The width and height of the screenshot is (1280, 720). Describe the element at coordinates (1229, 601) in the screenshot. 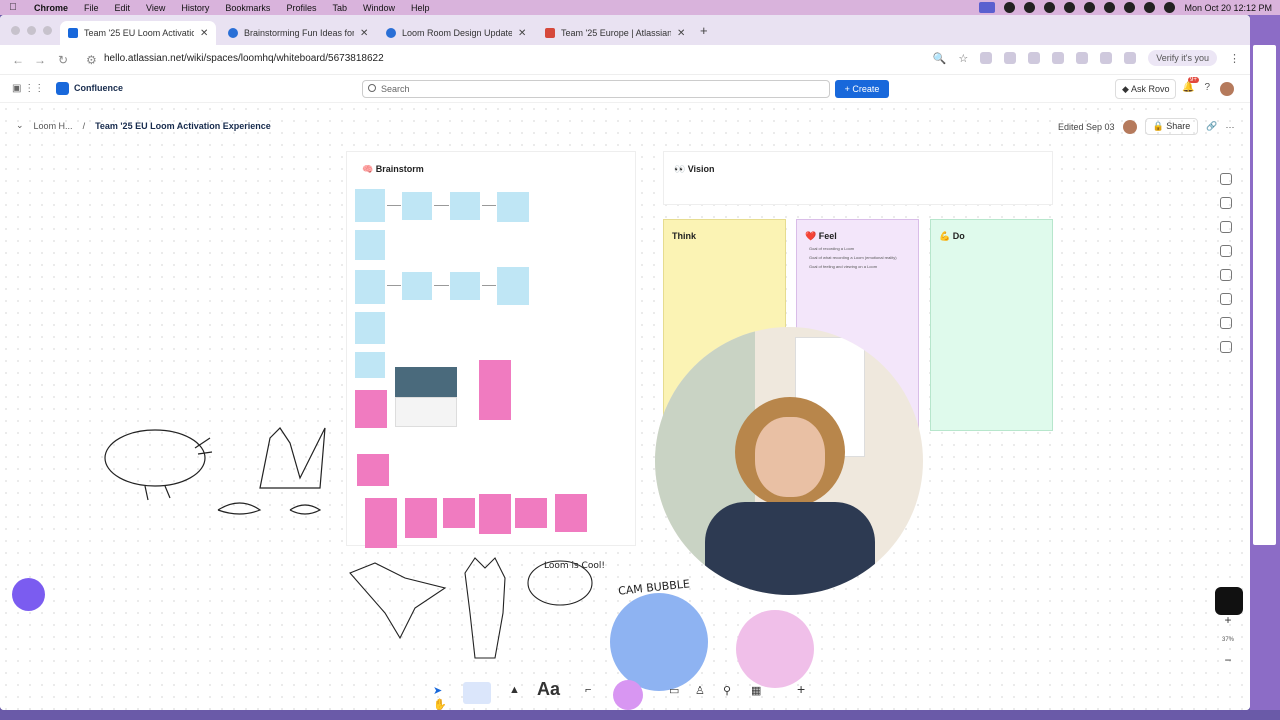

I see `loom-record-button` at that location.